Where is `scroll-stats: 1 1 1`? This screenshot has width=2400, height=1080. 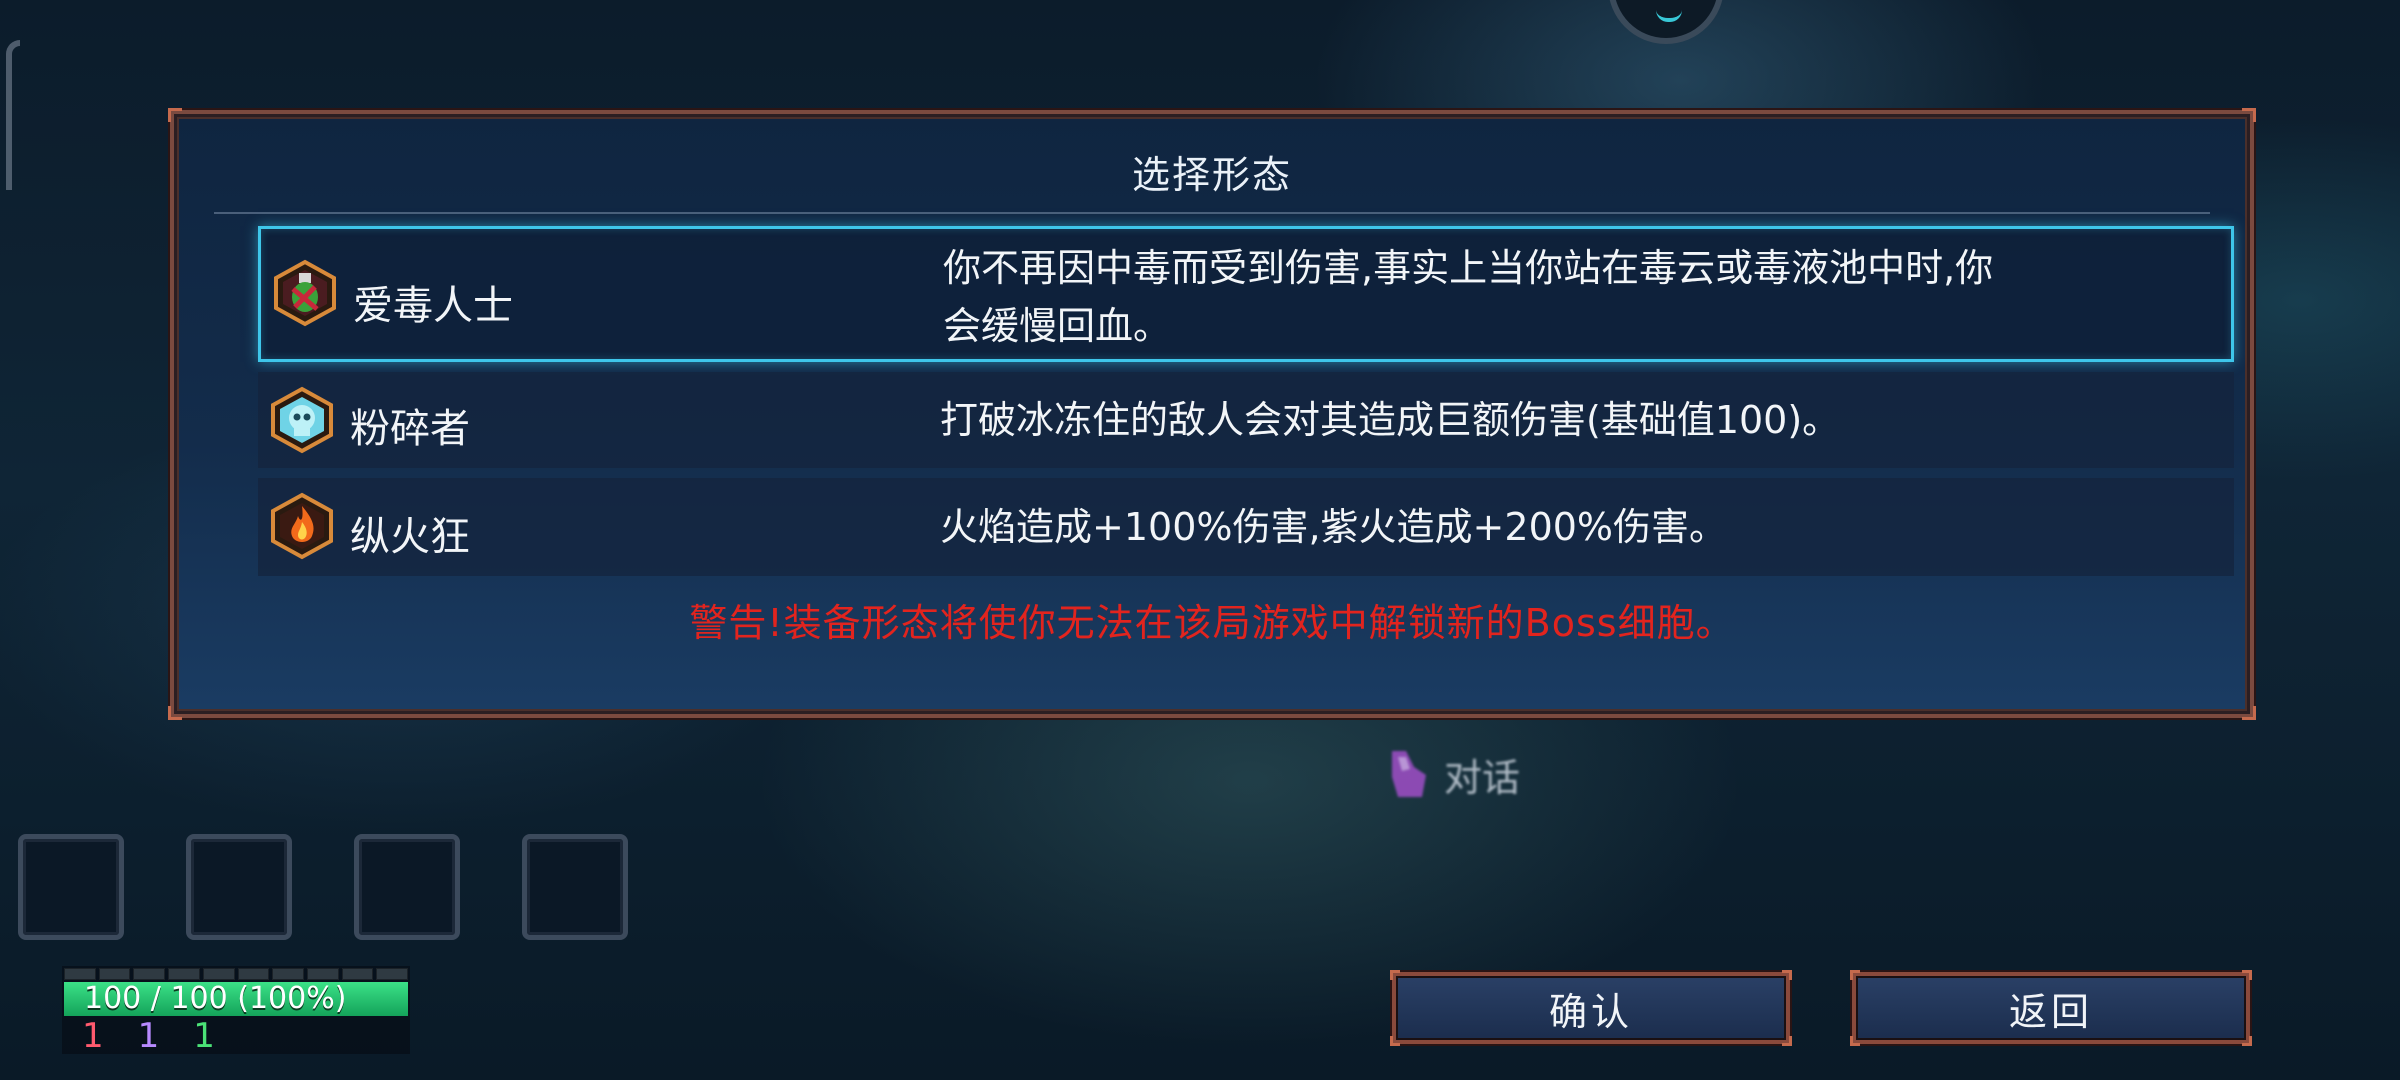 scroll-stats: 1 1 1 is located at coordinates (148, 1036).